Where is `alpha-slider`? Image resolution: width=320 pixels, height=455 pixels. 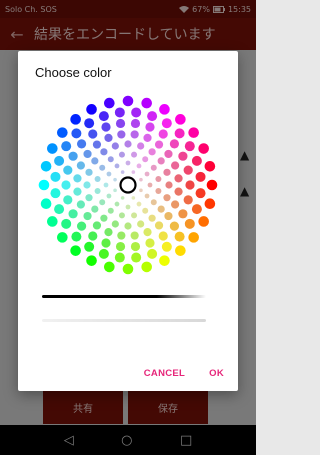
alpha-slider is located at coordinates (124, 320).